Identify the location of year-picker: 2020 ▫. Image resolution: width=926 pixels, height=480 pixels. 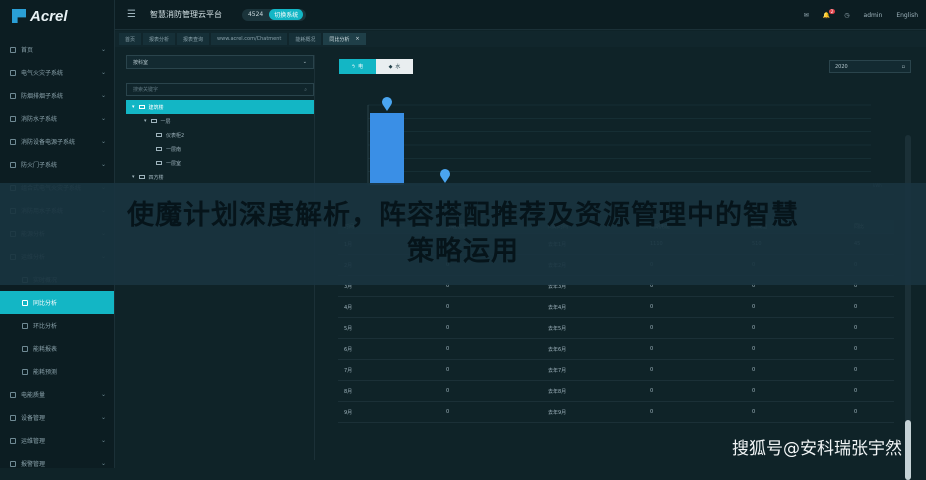
(870, 66).